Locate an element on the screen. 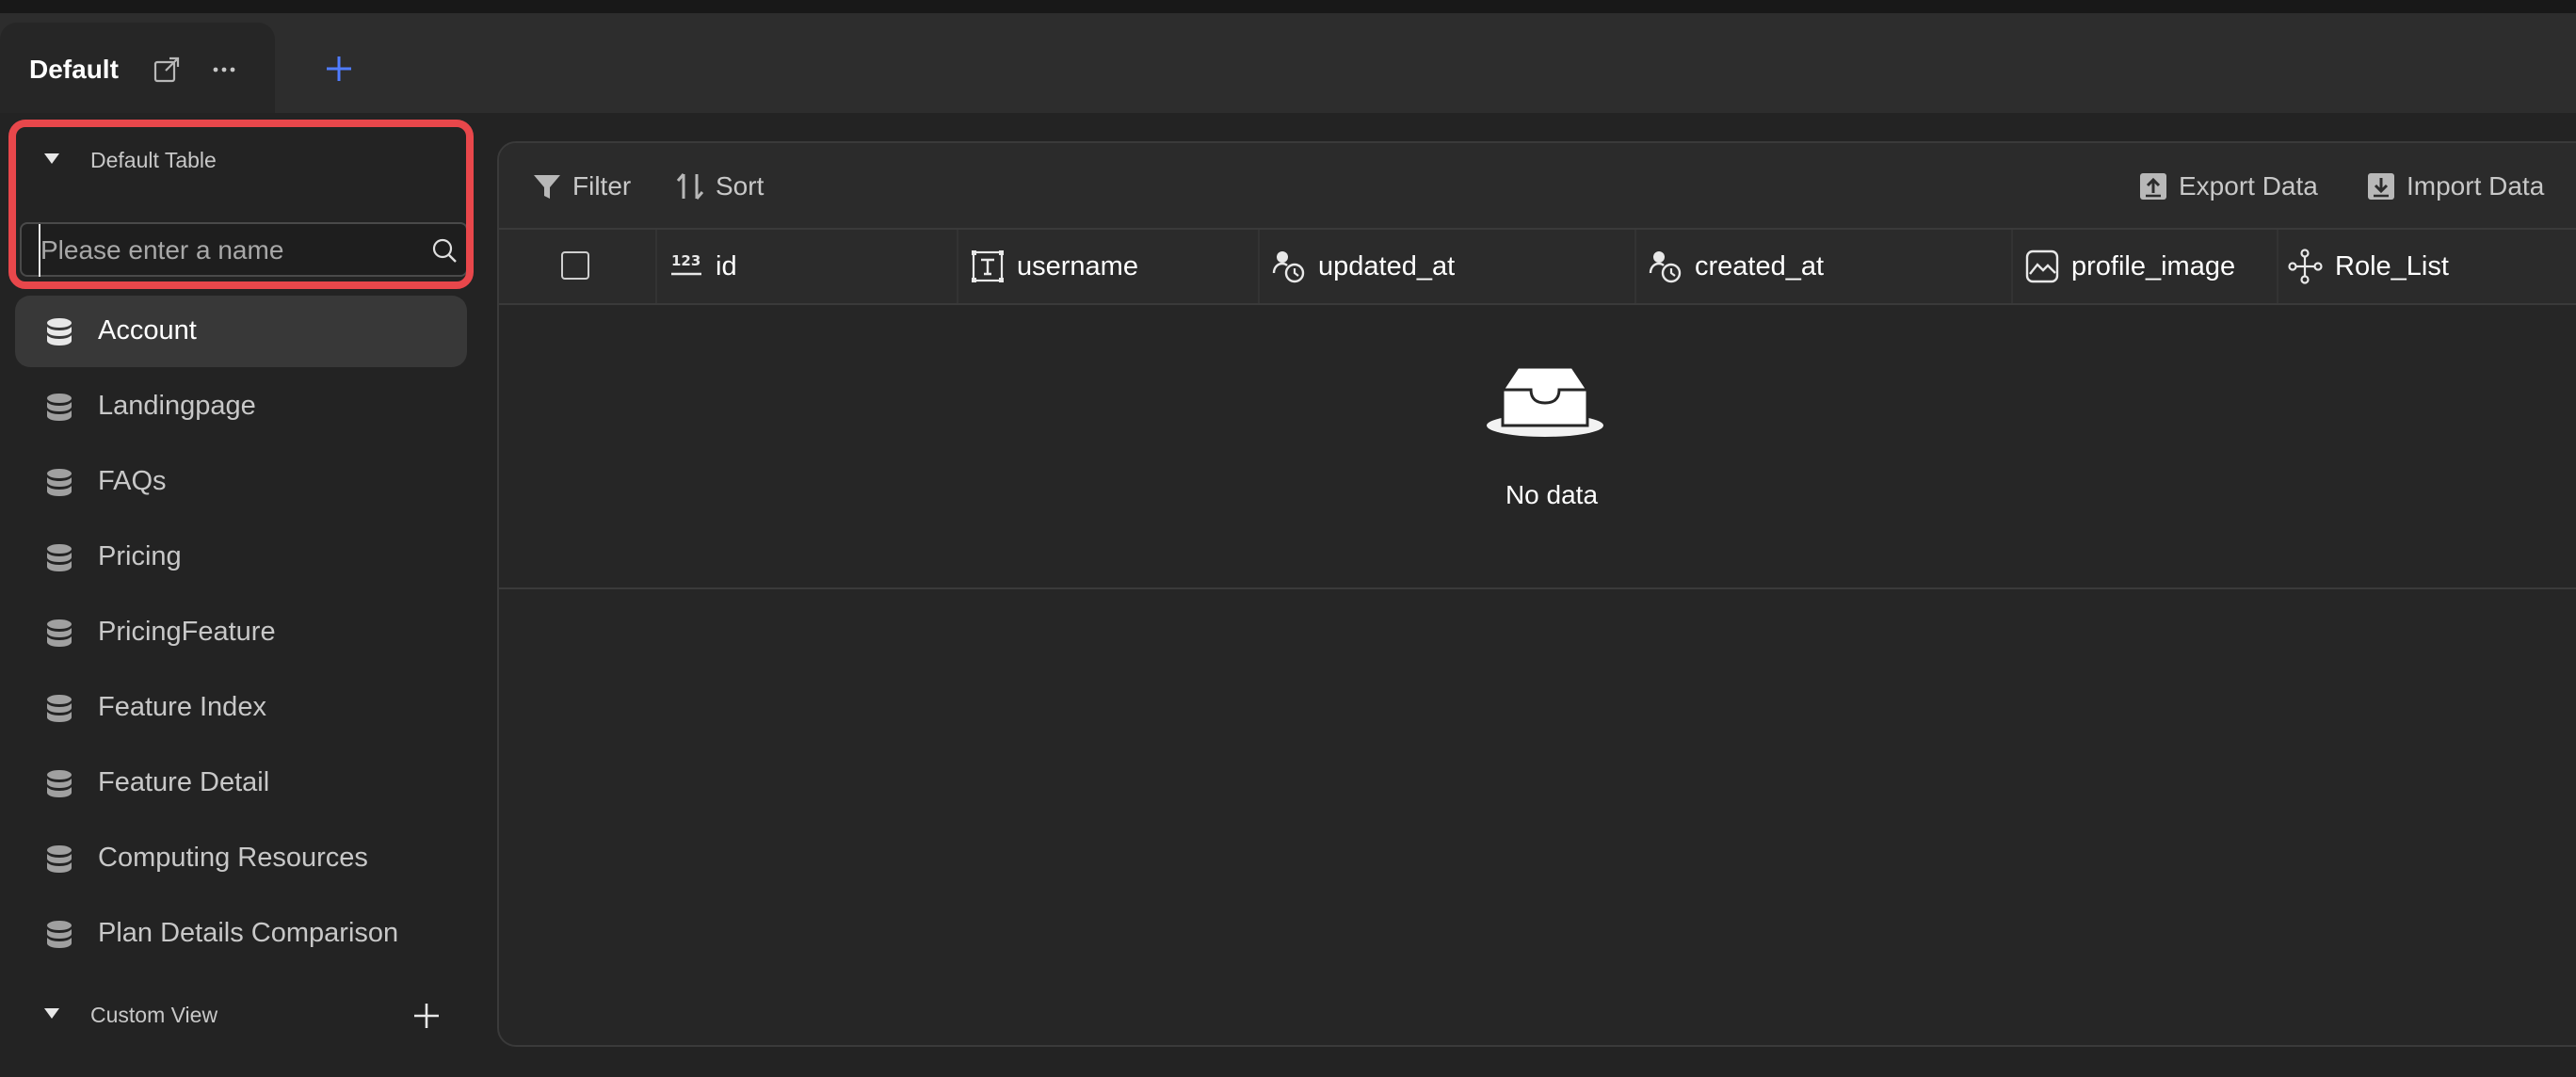  sort-icon is located at coordinates (690, 186).